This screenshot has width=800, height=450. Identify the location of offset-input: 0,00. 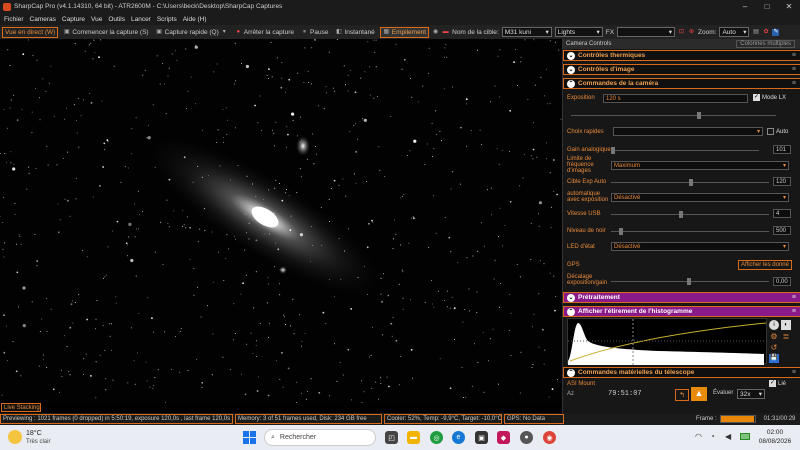
(782, 281).